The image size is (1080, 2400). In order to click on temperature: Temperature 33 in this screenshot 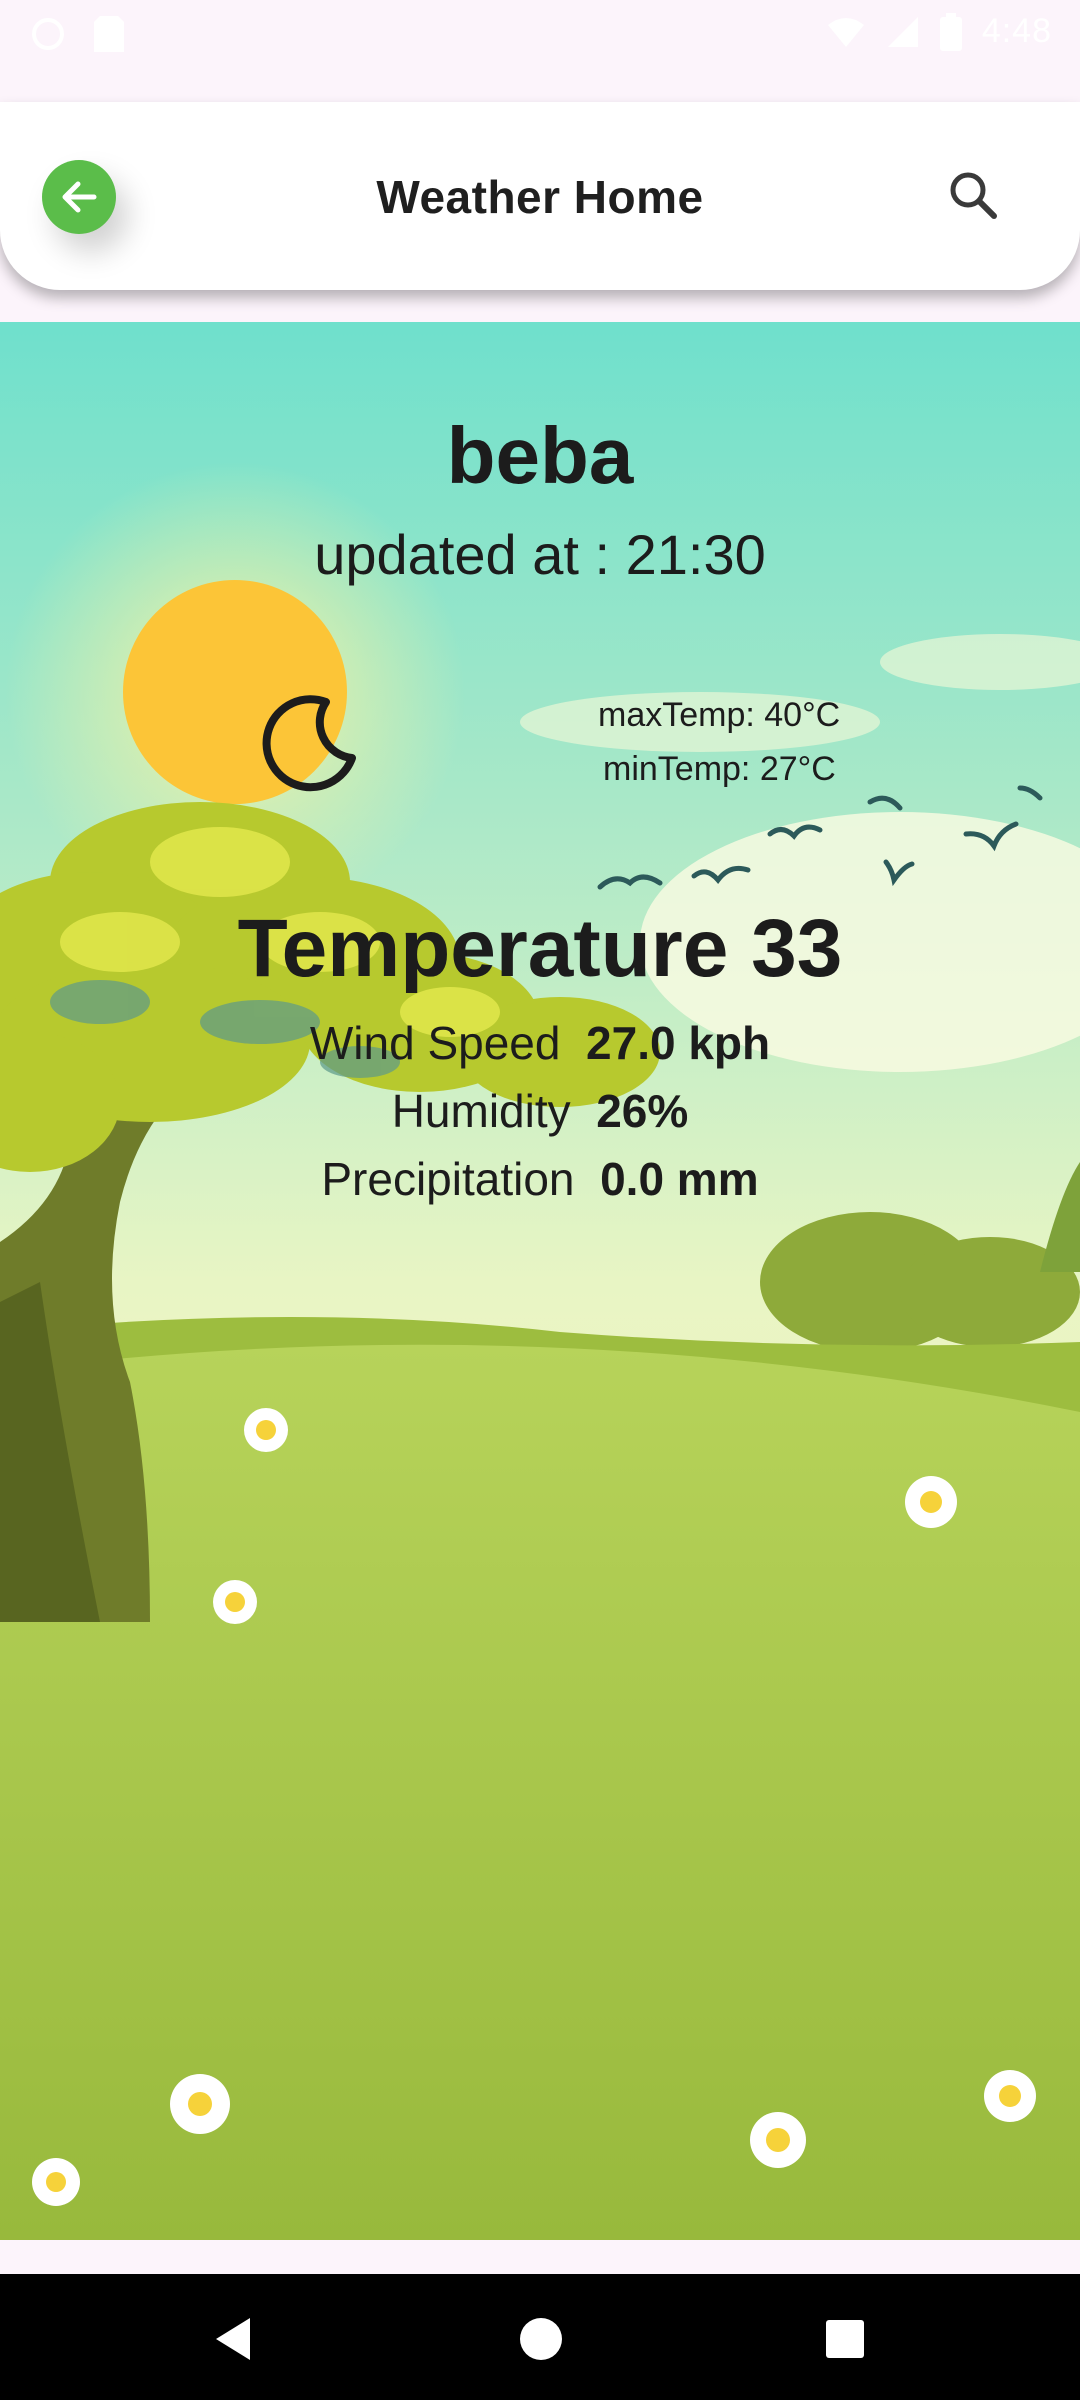, I will do `click(540, 948)`.